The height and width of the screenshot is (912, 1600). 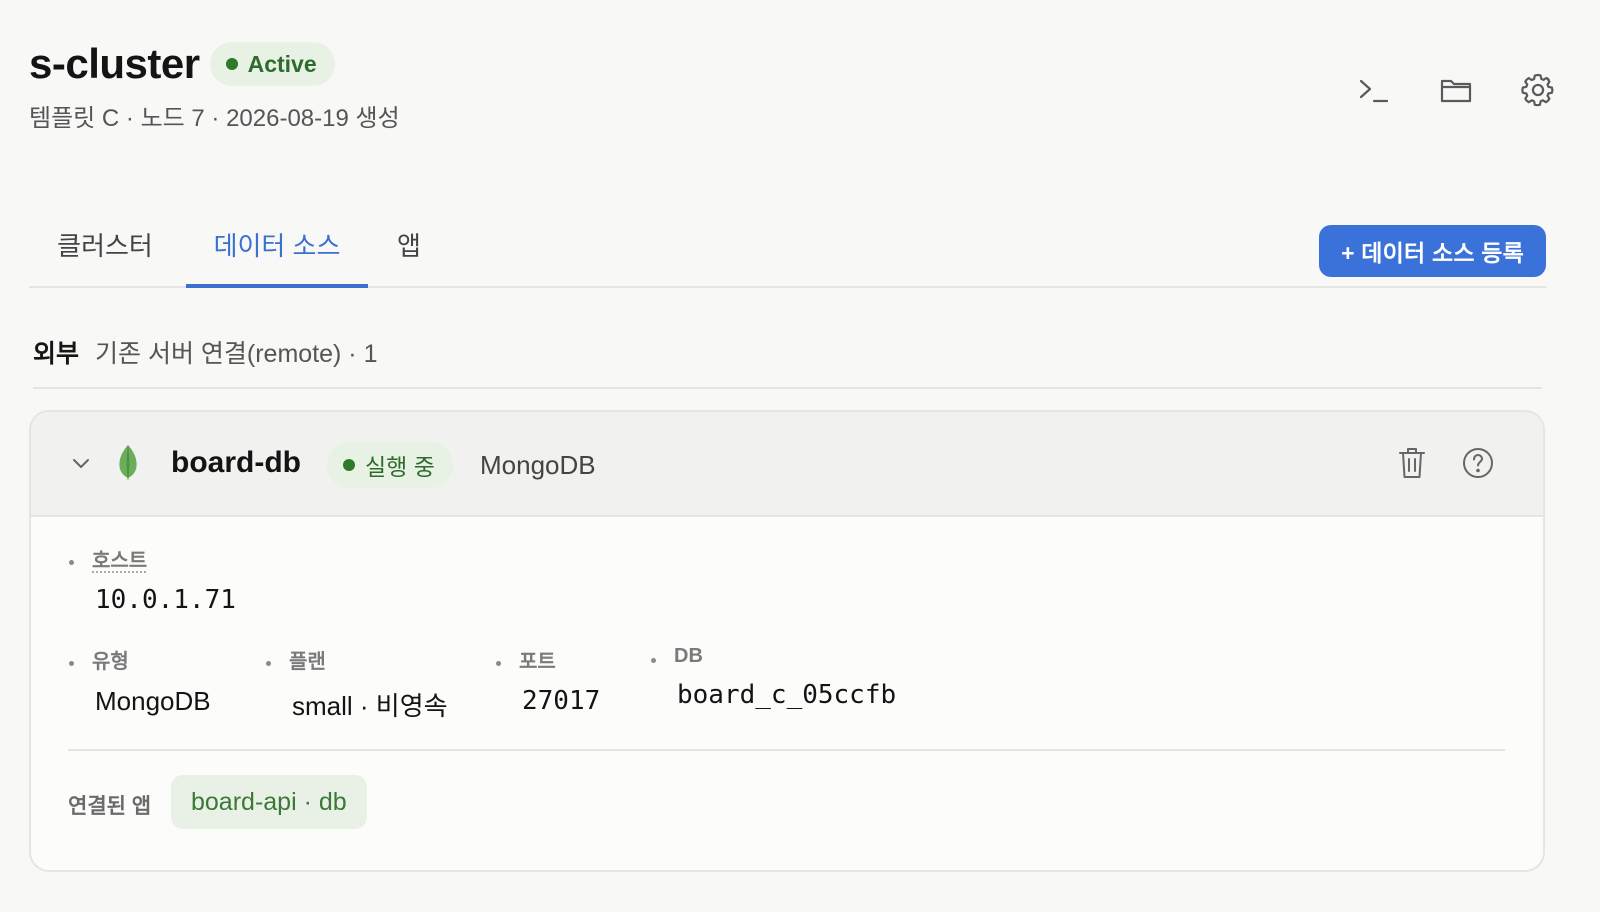 What do you see at coordinates (538, 465) in the screenshot?
I see `datasource-type: MongoDB` at bounding box center [538, 465].